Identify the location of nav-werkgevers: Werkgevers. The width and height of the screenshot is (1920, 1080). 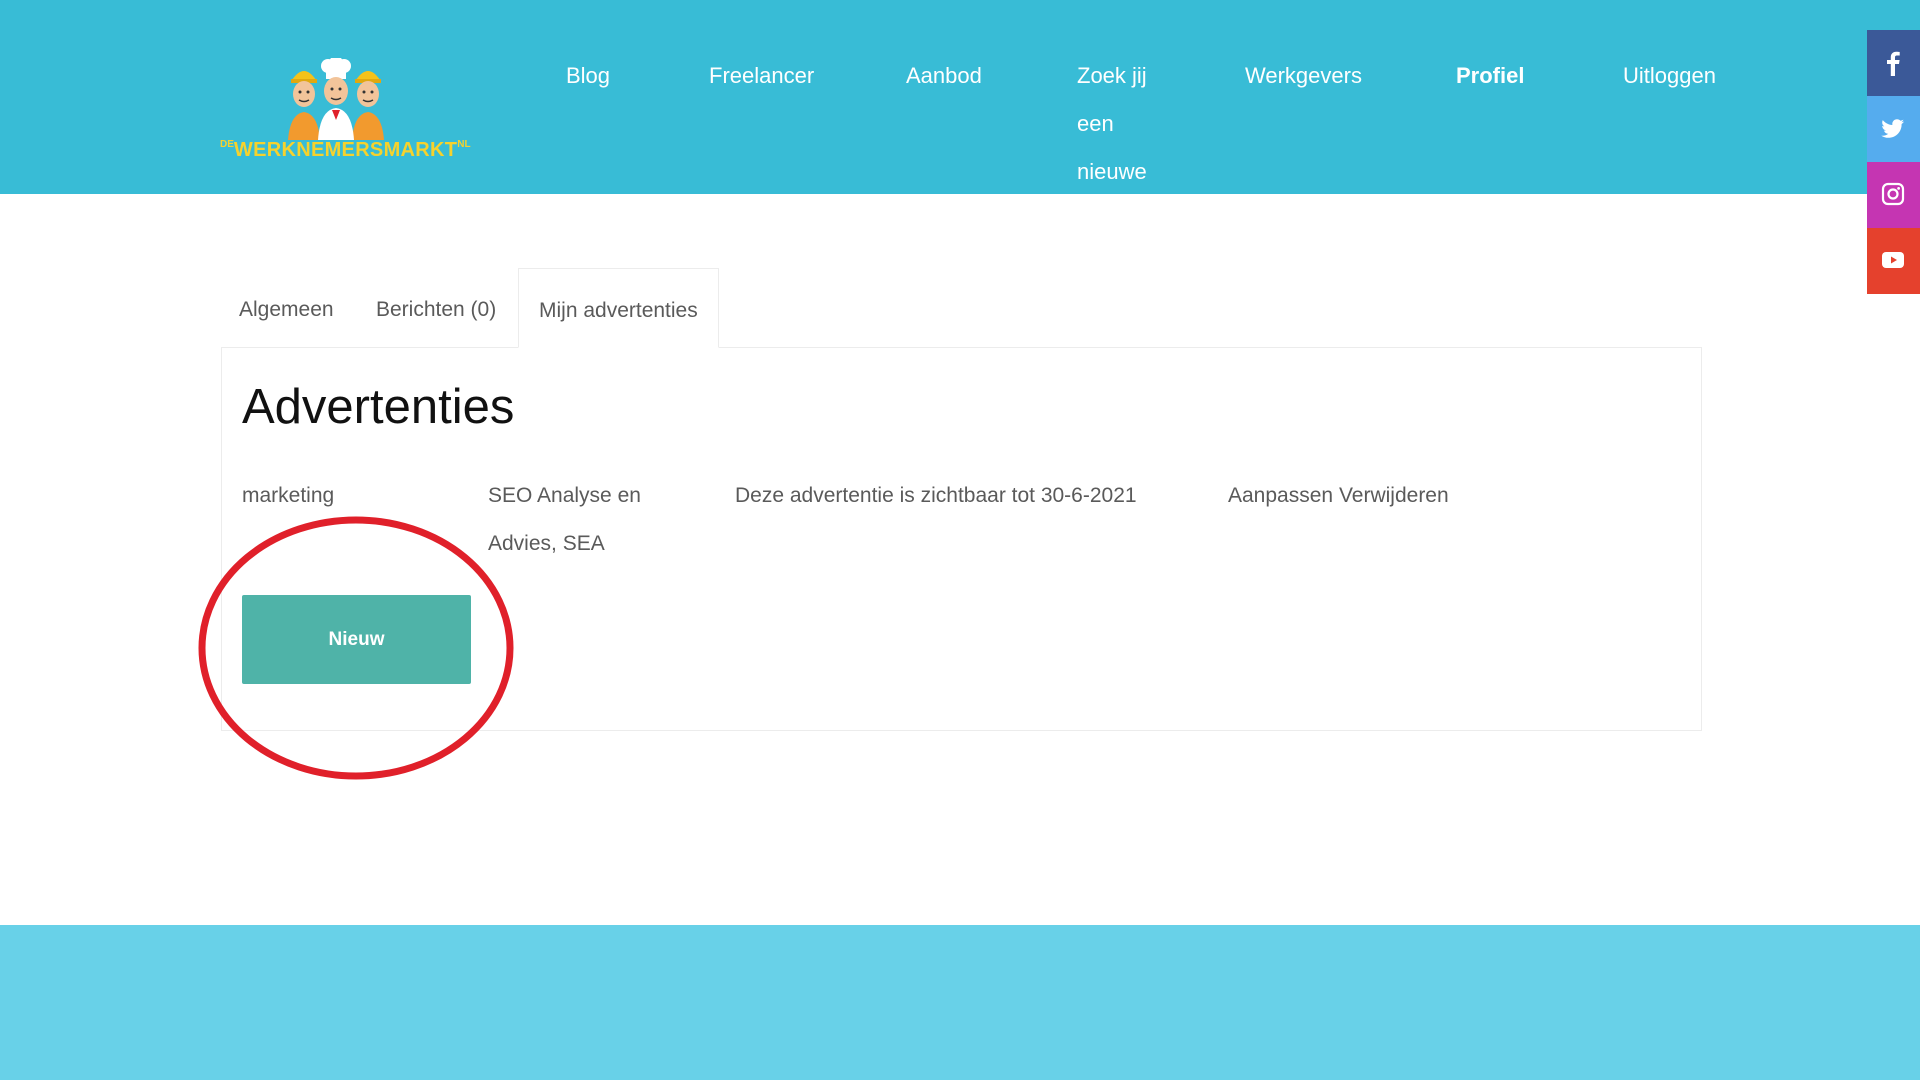
(1303, 76).